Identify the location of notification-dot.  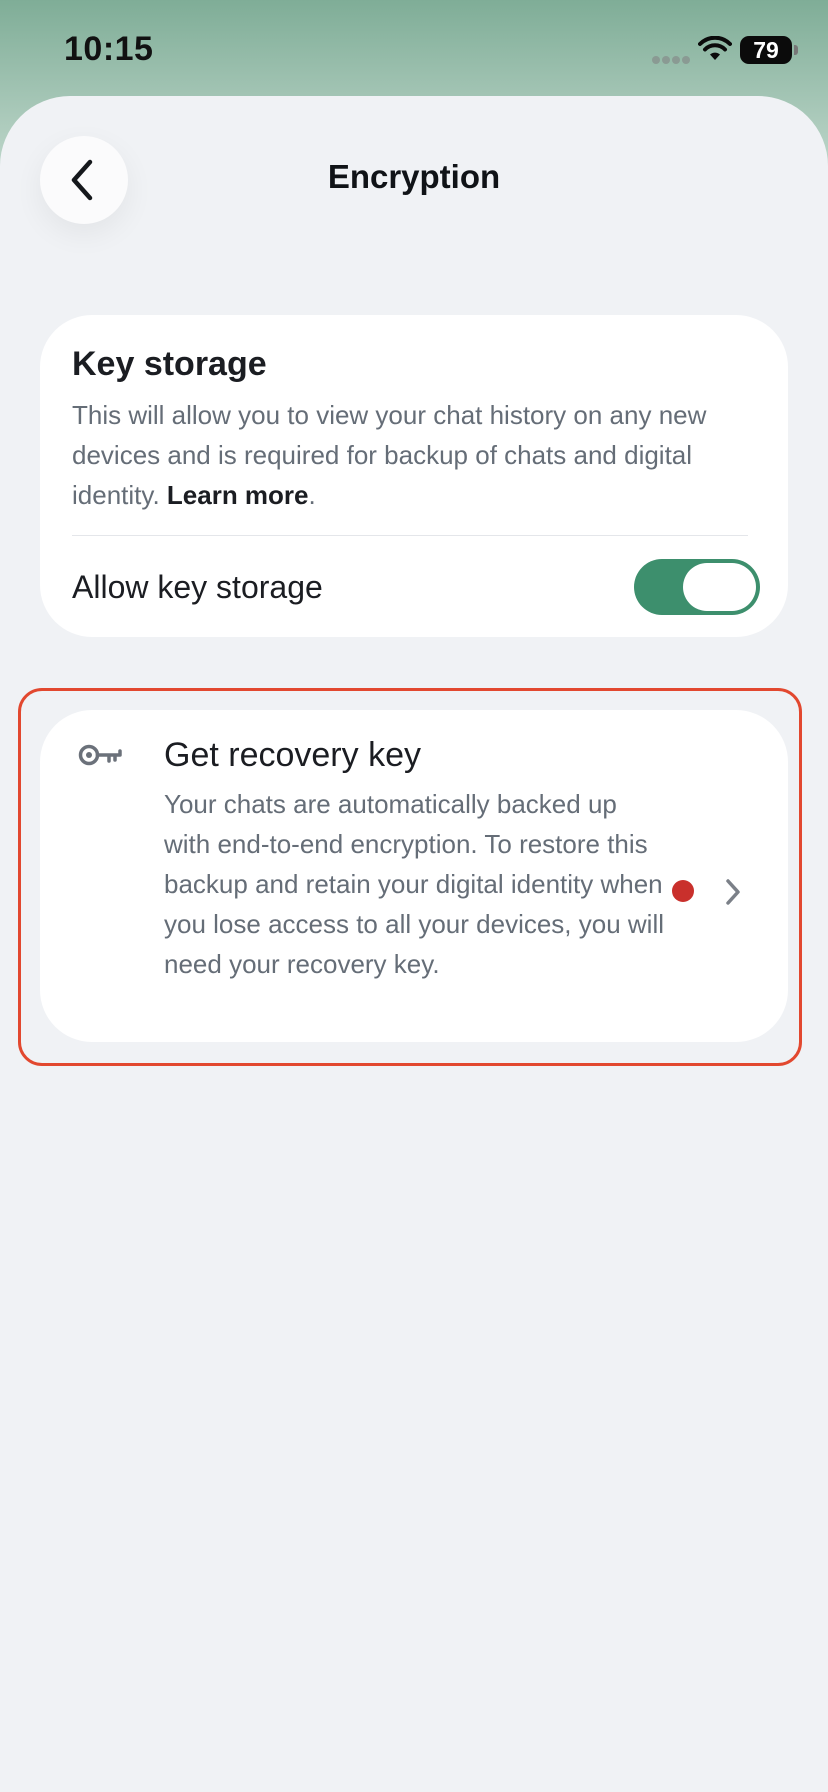
(683, 891).